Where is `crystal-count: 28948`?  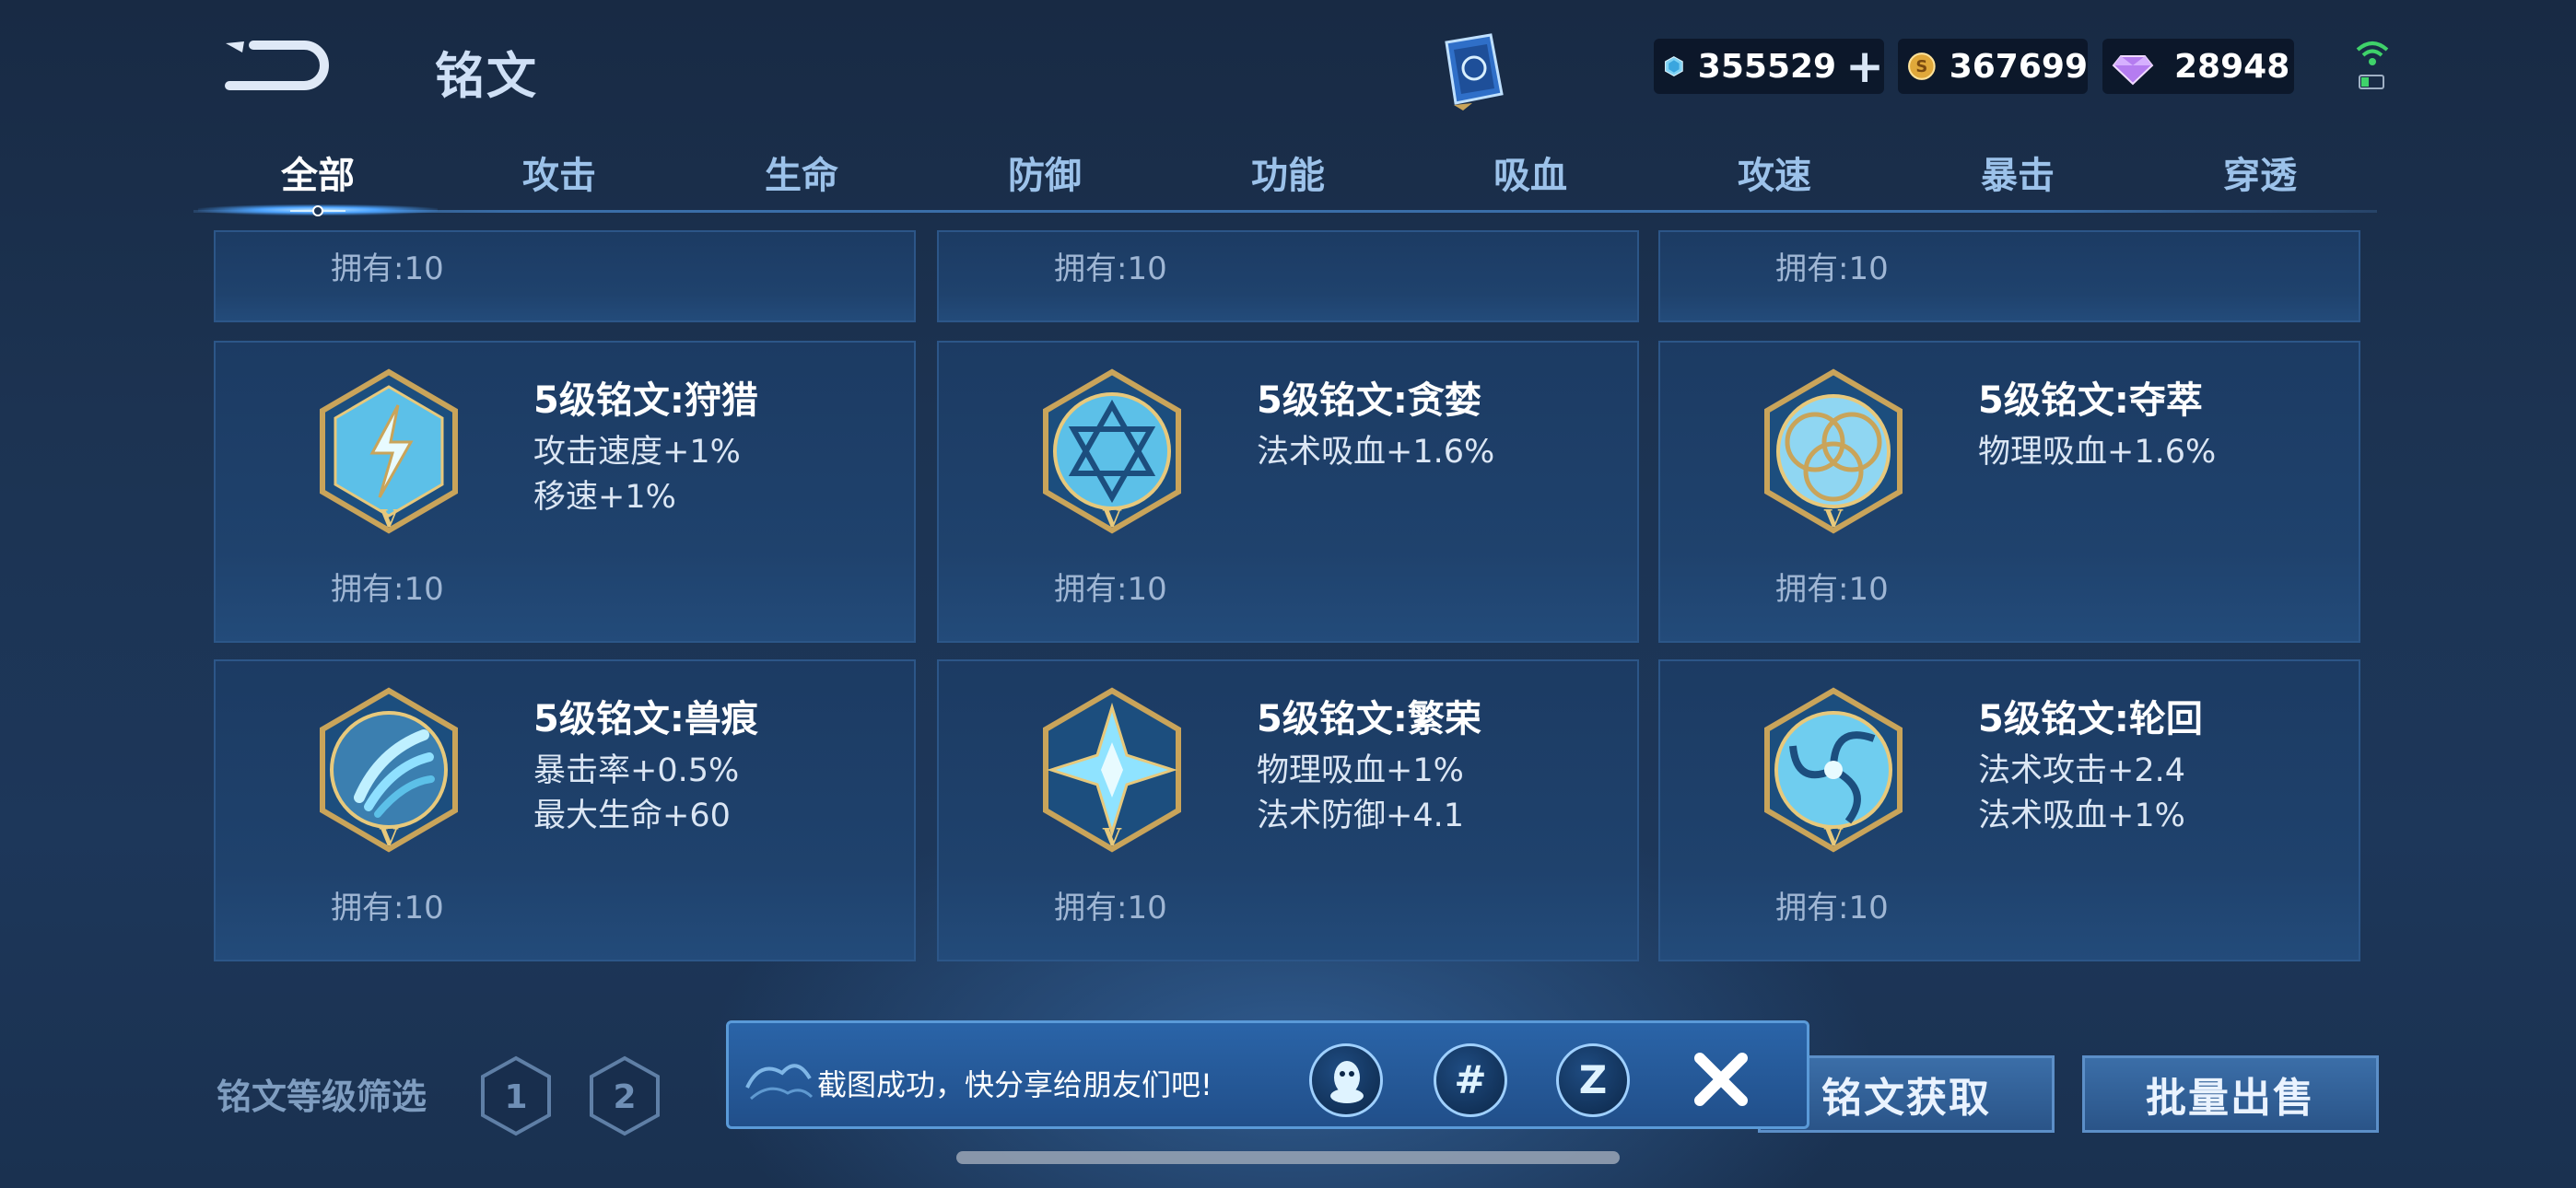 crystal-count: 28948 is located at coordinates (2232, 66).